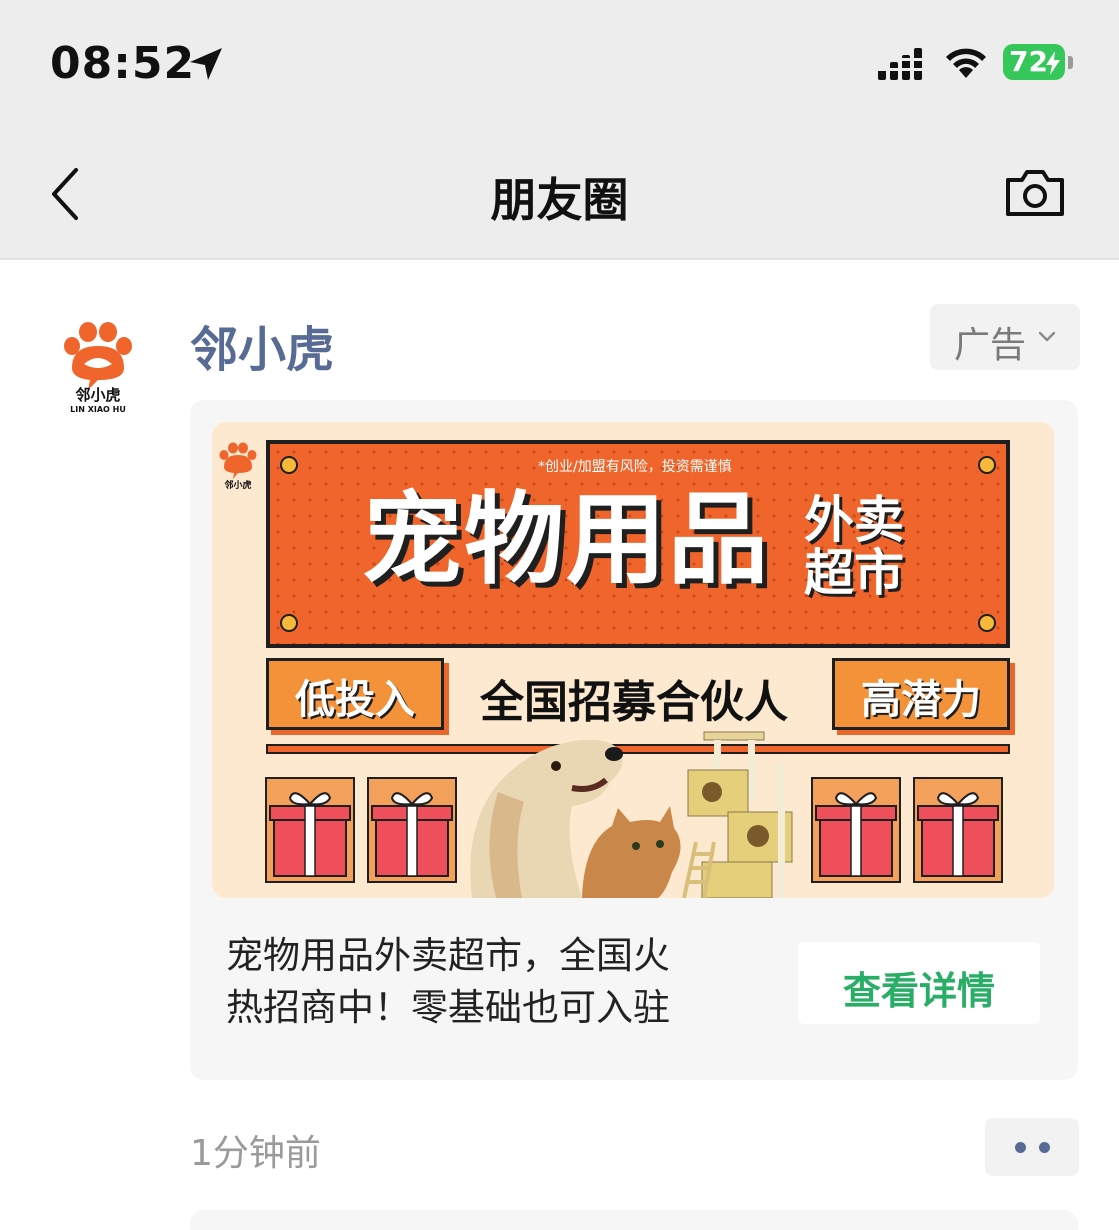  What do you see at coordinates (448, 1007) in the screenshot?
I see `ad-caption-line2: 热招商中！零基础也可入驻` at bounding box center [448, 1007].